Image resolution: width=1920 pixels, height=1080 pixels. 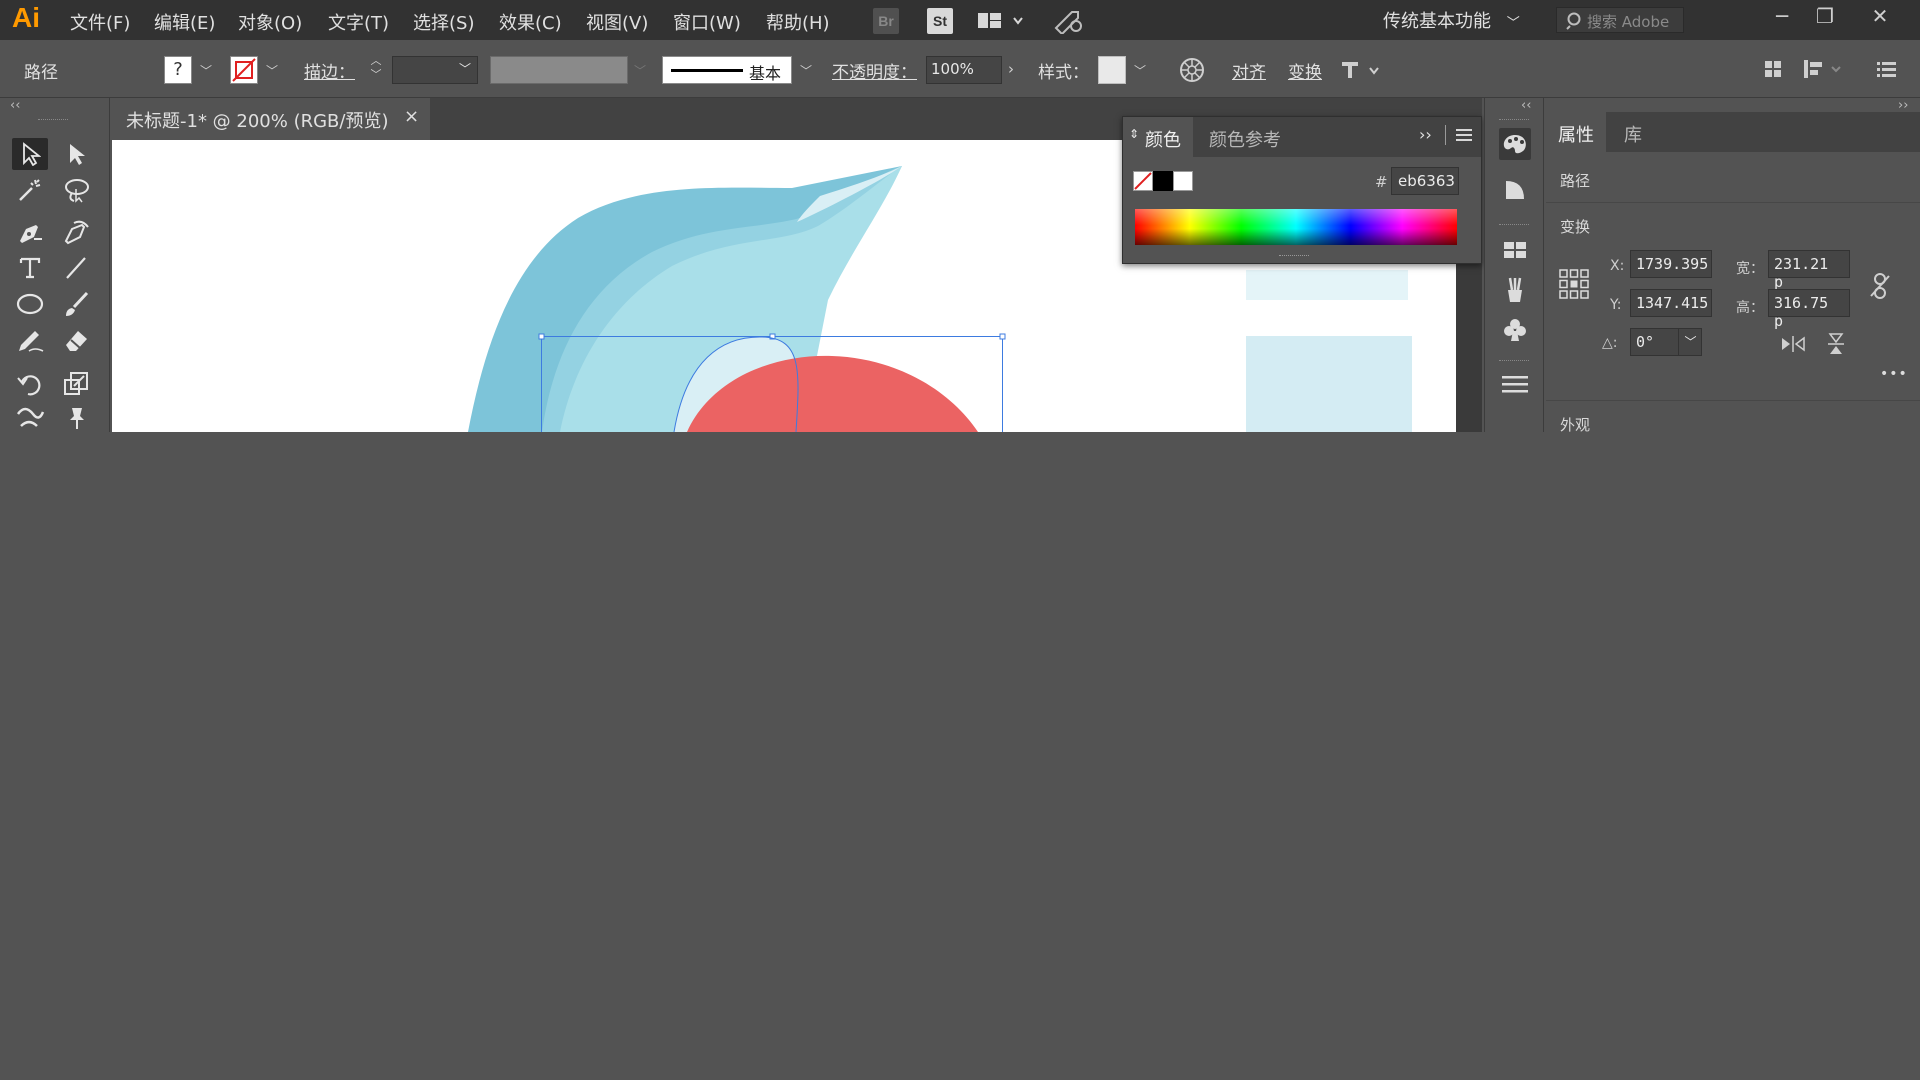 What do you see at coordinates (1143, 181) in the screenshot?
I see `none-swatch` at bounding box center [1143, 181].